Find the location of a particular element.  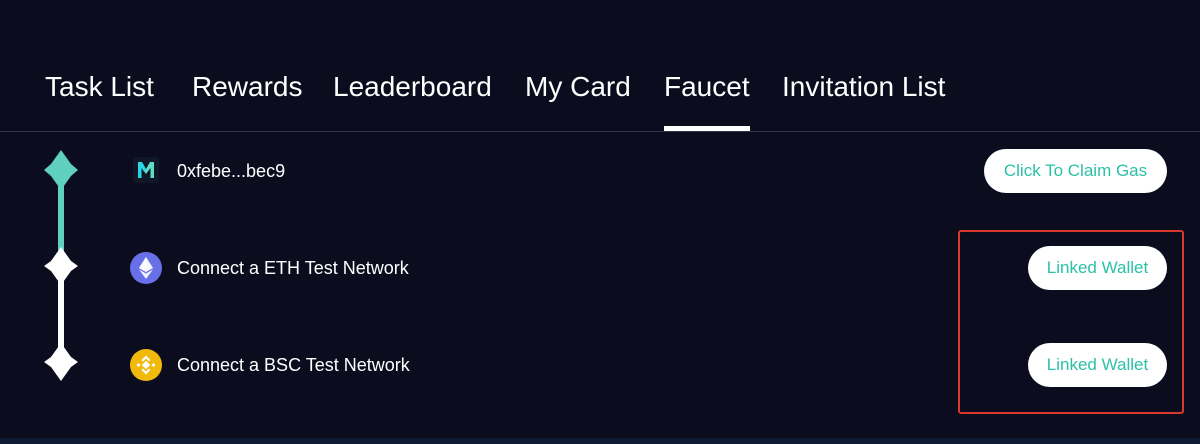

timeline-node-done is located at coordinates (61, 170).